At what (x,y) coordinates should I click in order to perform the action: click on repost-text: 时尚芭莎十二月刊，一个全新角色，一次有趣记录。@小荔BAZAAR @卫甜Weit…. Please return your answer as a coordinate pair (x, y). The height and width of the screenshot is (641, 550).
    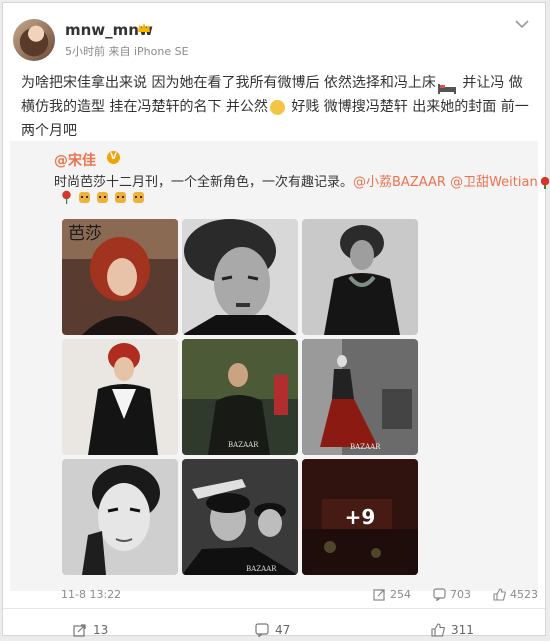
    Looking at the image, I should click on (302, 180).